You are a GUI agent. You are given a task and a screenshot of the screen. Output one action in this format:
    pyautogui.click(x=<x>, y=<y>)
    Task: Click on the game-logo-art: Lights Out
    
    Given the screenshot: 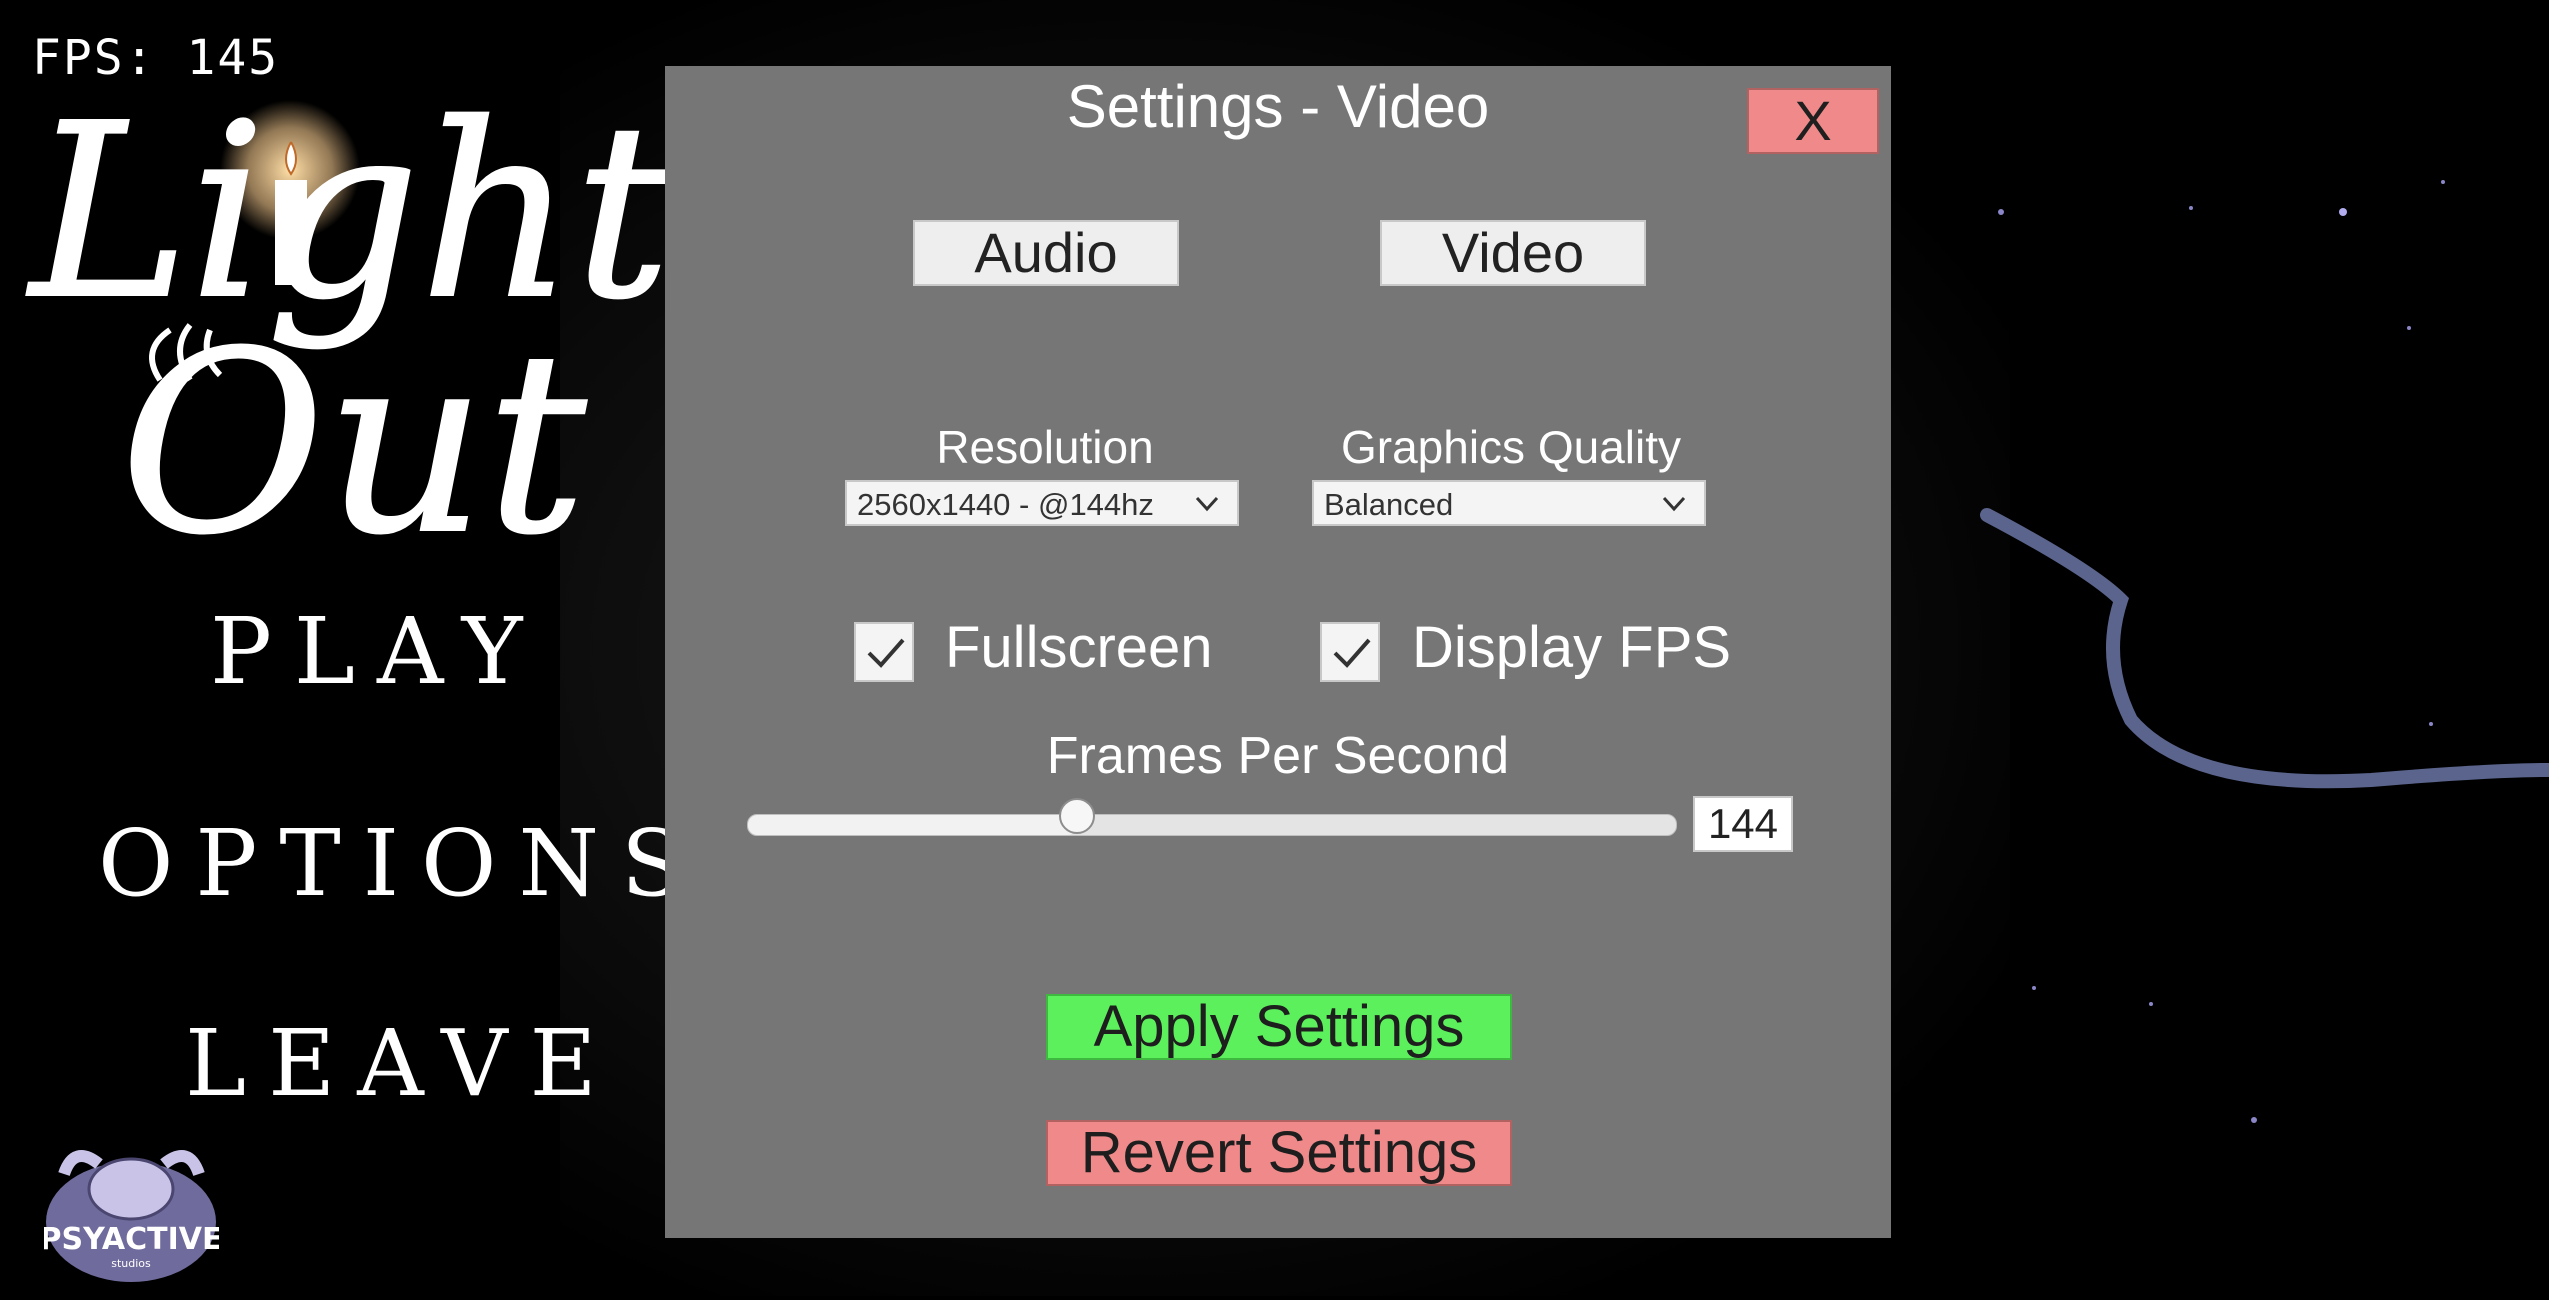 What is the action you would take?
    pyautogui.click(x=410, y=330)
    